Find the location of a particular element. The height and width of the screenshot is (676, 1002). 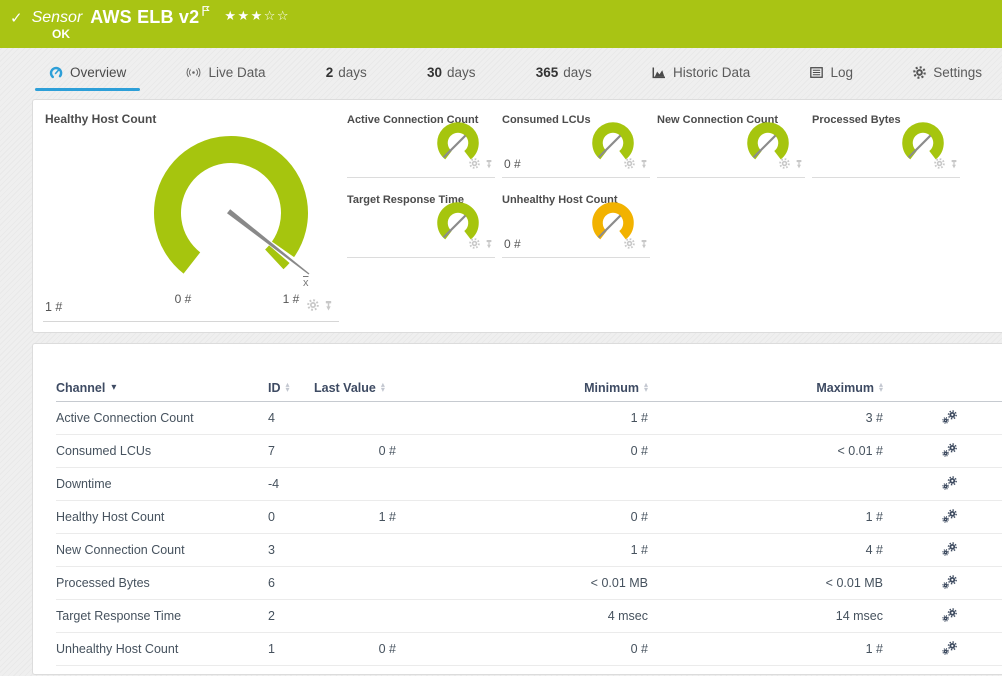

table-row: Healthy Host Count 0 1 # 0 # 1 # is located at coordinates (529, 517).